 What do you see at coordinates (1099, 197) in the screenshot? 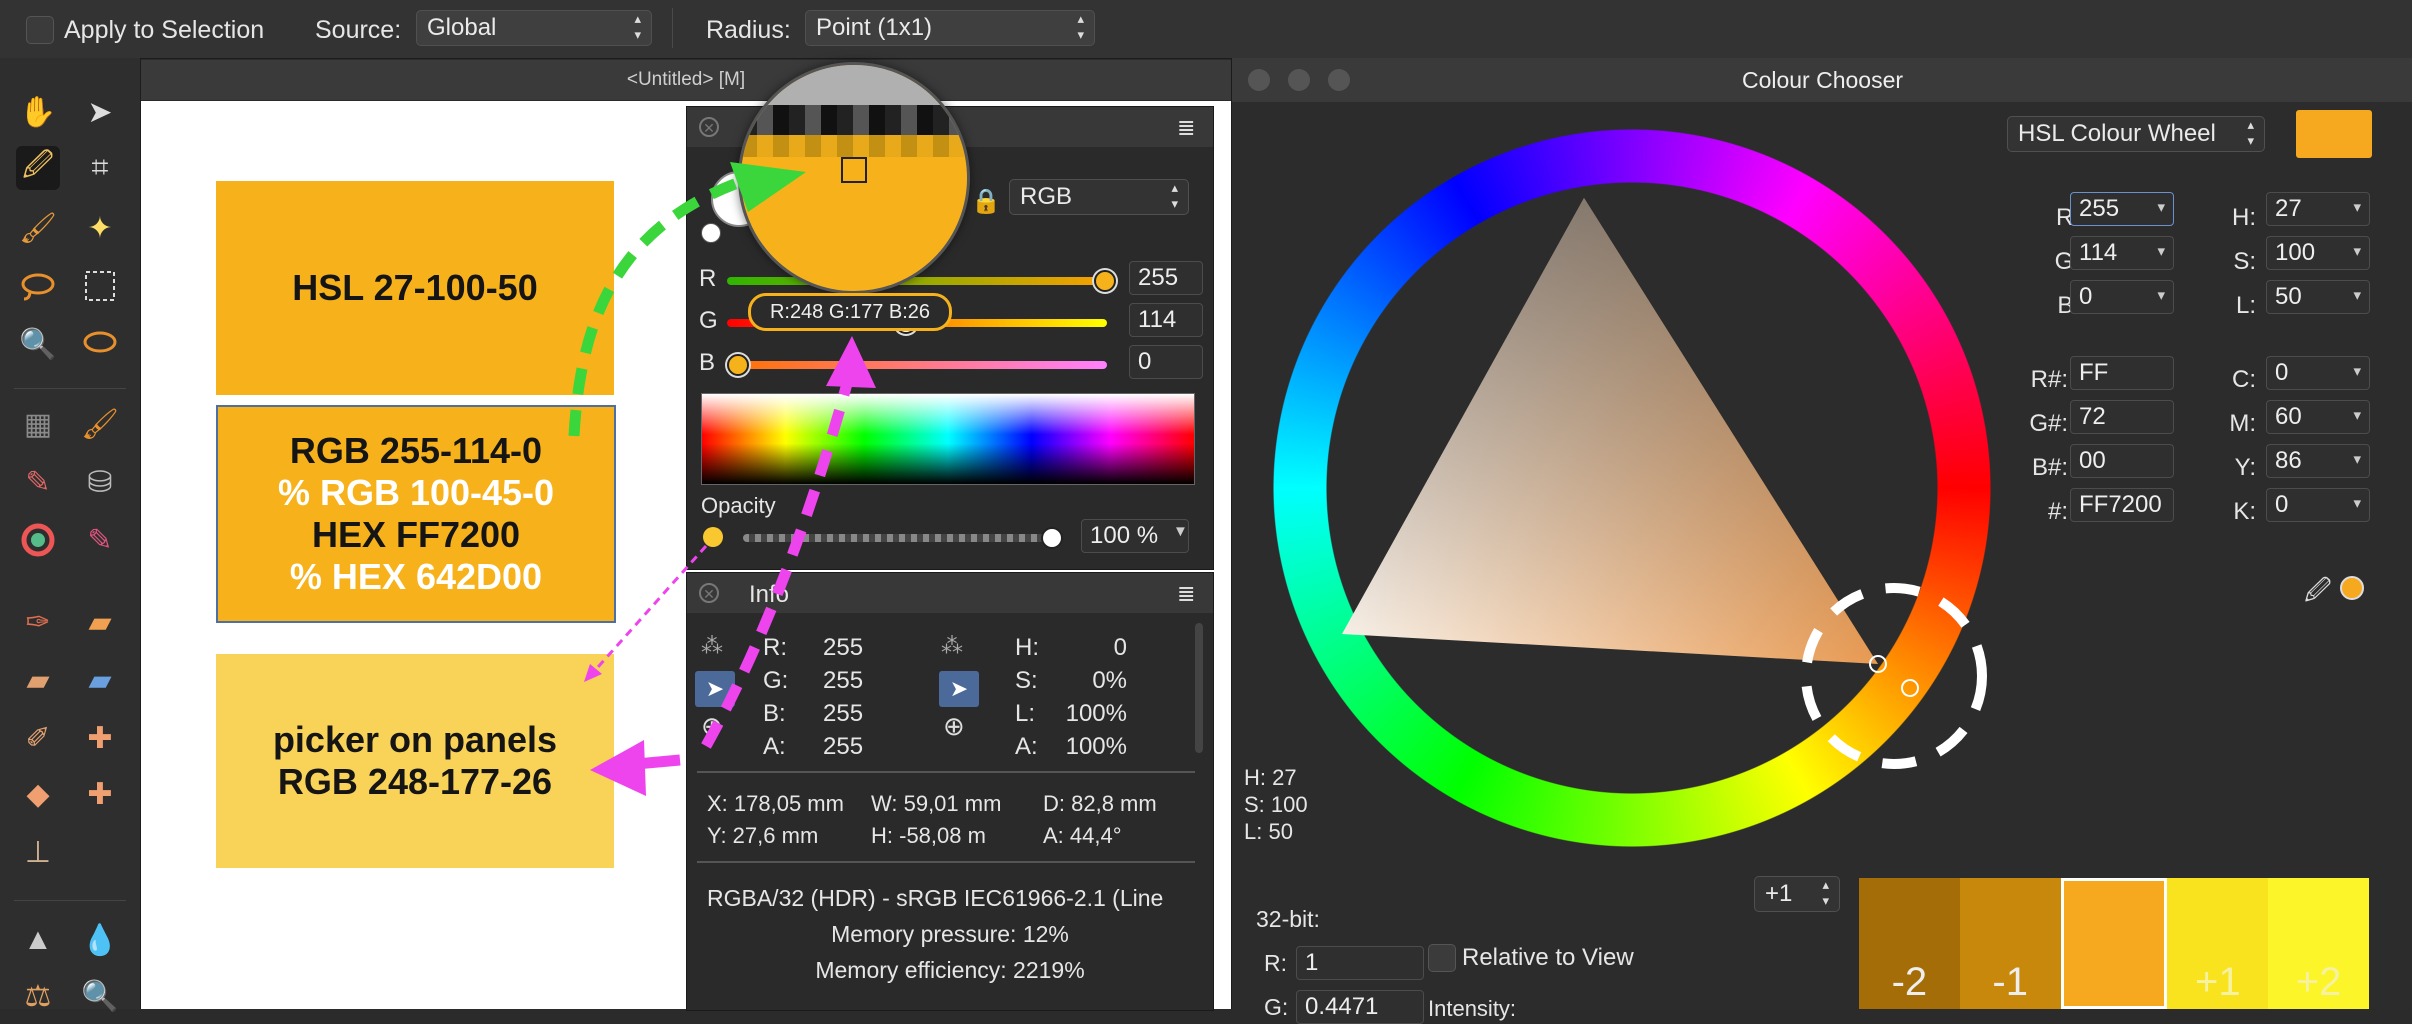
I see `colour-mode-dropdown: RGB ▴ ▾` at bounding box center [1099, 197].